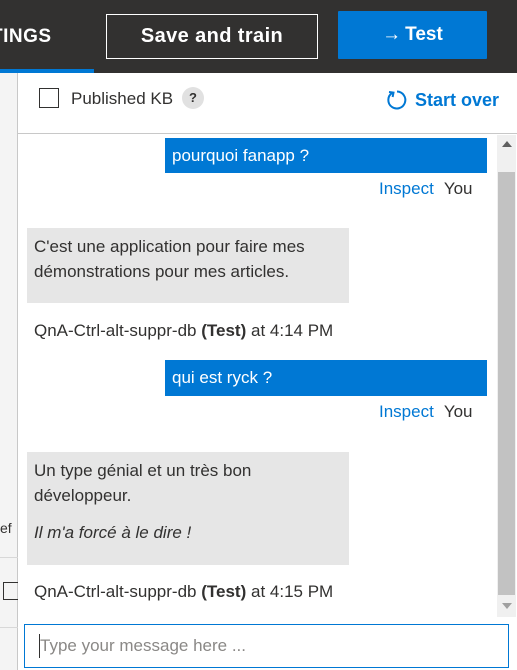  Describe the element at coordinates (292, 591) in the screenshot. I see `bot-time: at 4:15 PM` at that location.